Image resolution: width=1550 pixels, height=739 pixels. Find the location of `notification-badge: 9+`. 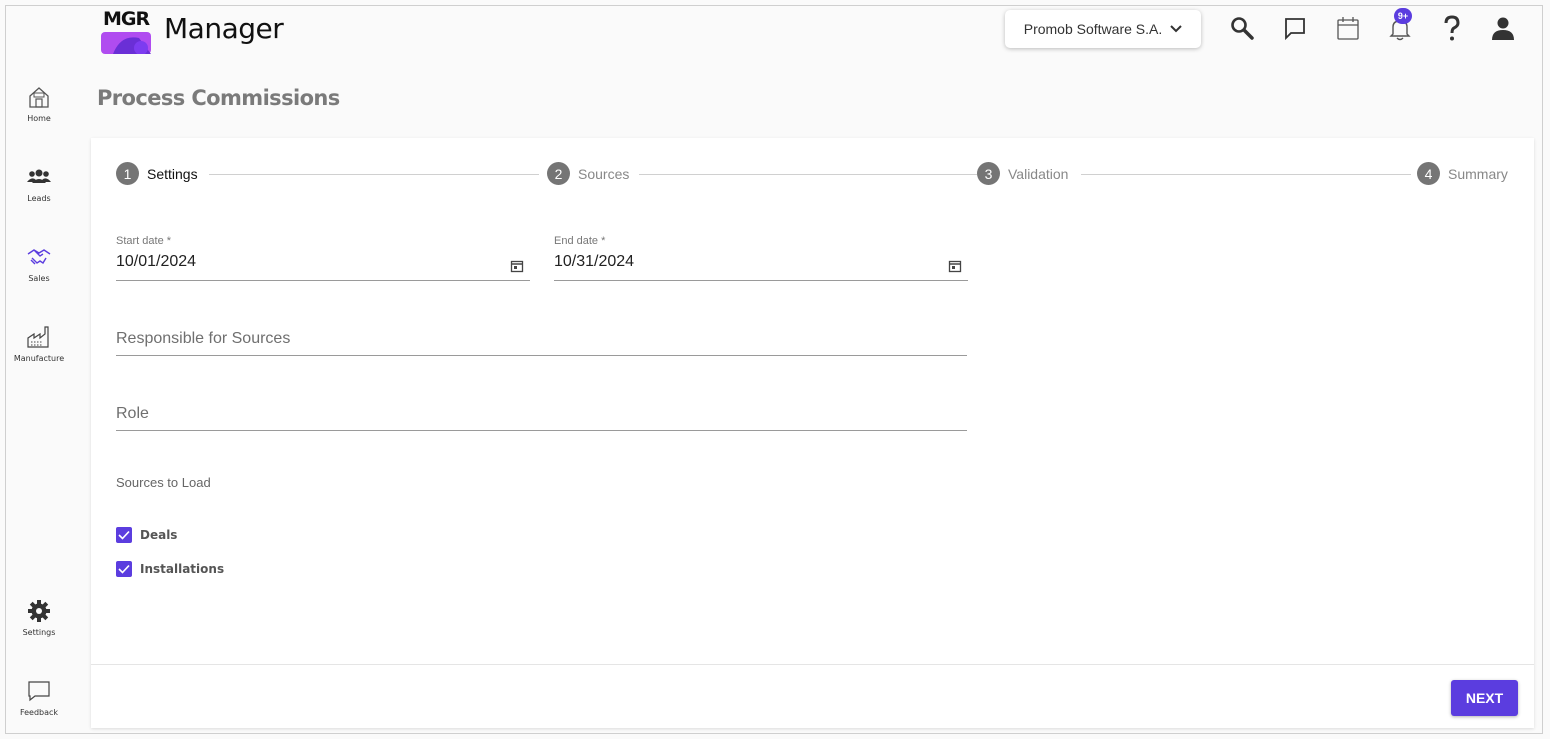

notification-badge: 9+ is located at coordinates (1403, 16).